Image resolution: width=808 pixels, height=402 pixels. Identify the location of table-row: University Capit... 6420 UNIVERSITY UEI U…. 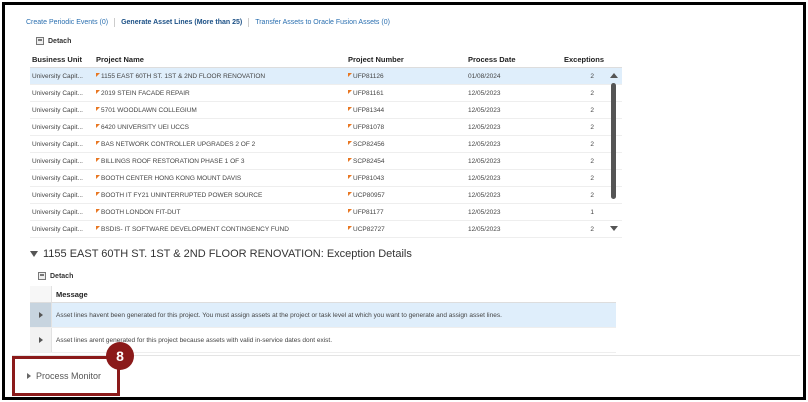
(326, 127).